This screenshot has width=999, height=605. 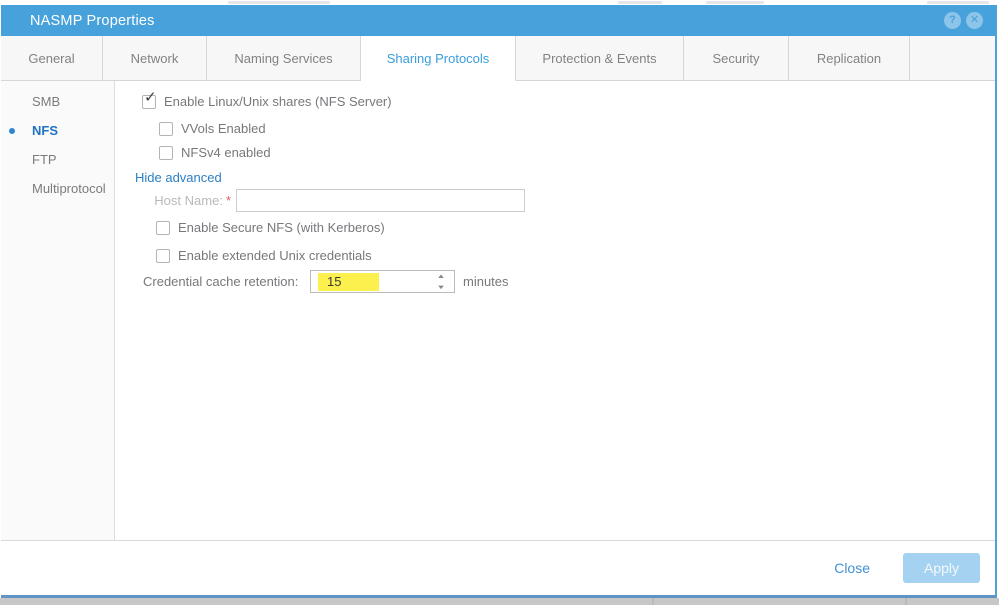 I want to click on sidebar-item-nfs: NFS, so click(x=57, y=130).